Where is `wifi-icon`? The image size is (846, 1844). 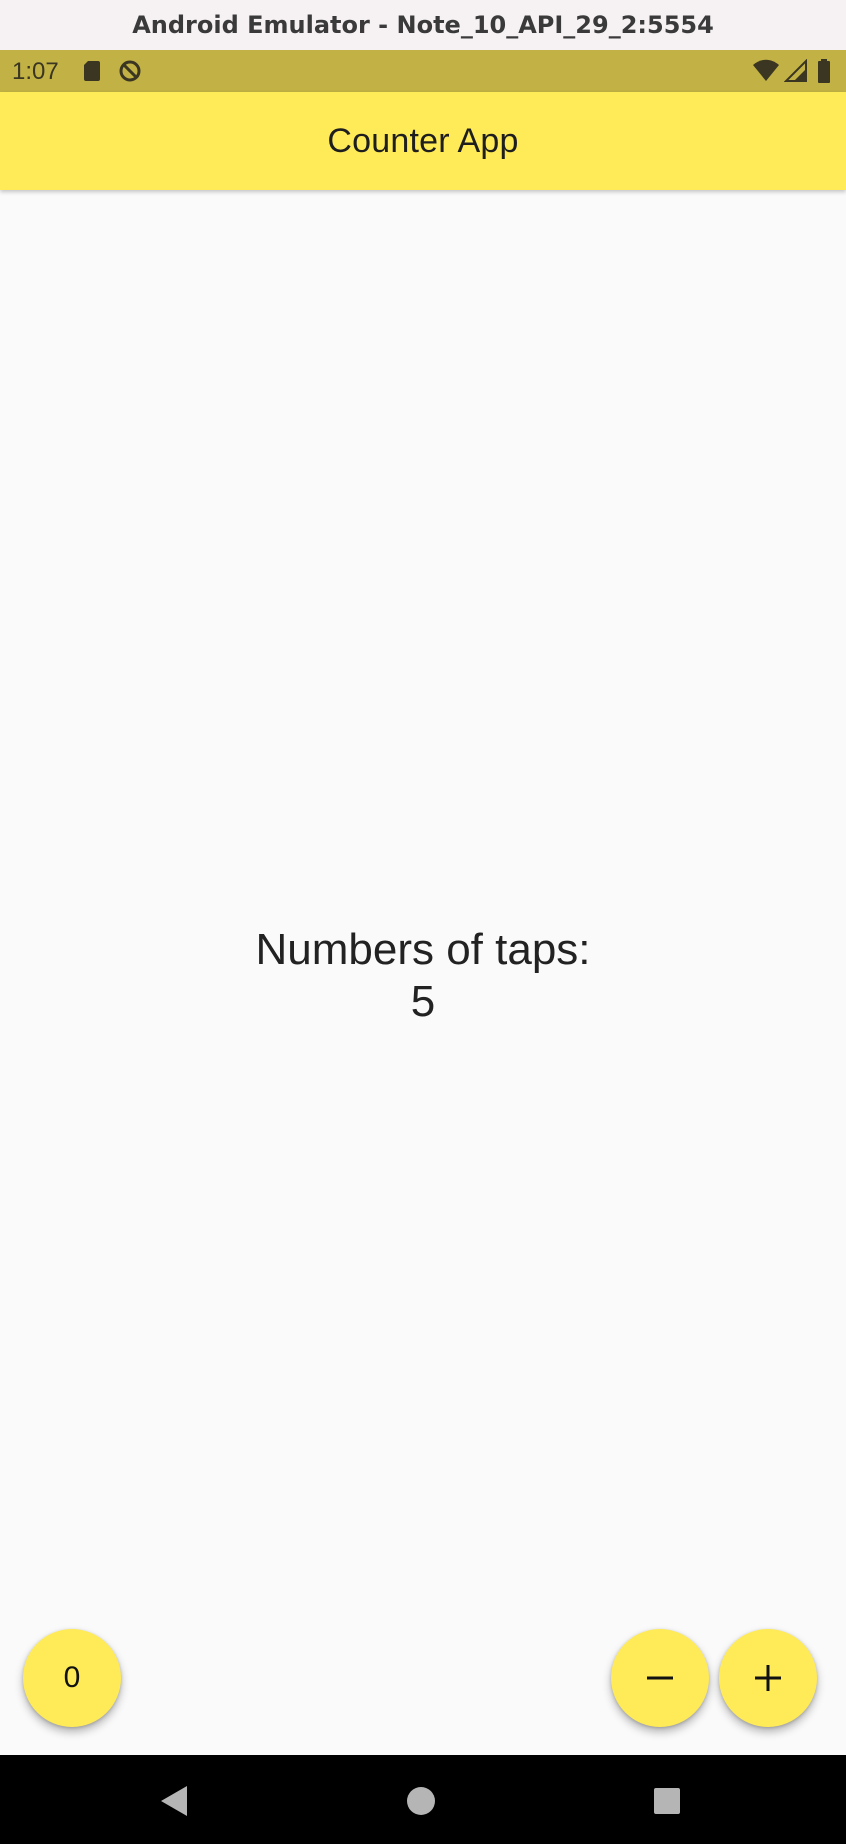
wifi-icon is located at coordinates (766, 71).